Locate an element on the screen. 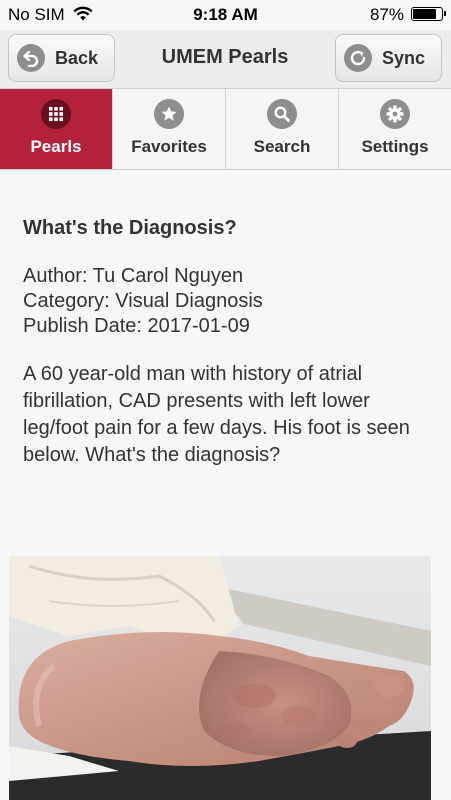 This screenshot has width=451, height=800. tab-bar: Pearls Favorites Search Settings is located at coordinates (225, 129).